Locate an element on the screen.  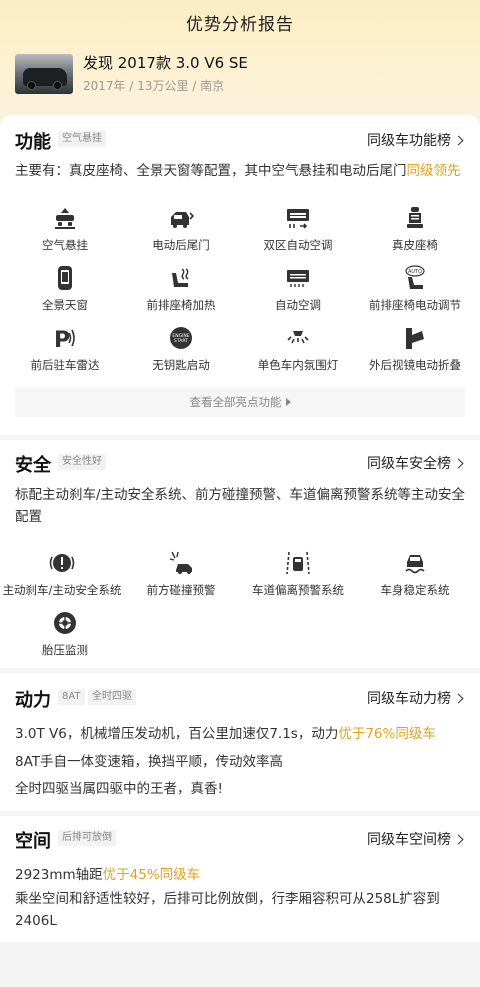
feature-item: P 前后驻车雷达 is located at coordinates (65, 349).